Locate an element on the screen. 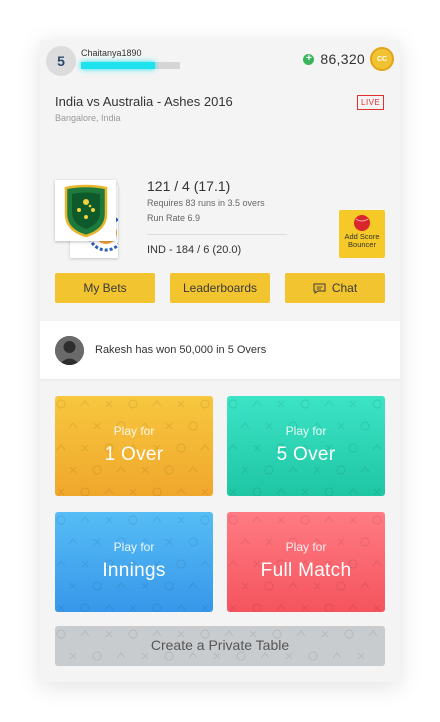 This screenshot has width=440, height=722. opponent-score: IND - 184 / 6 (20.0) is located at coordinates (194, 250).